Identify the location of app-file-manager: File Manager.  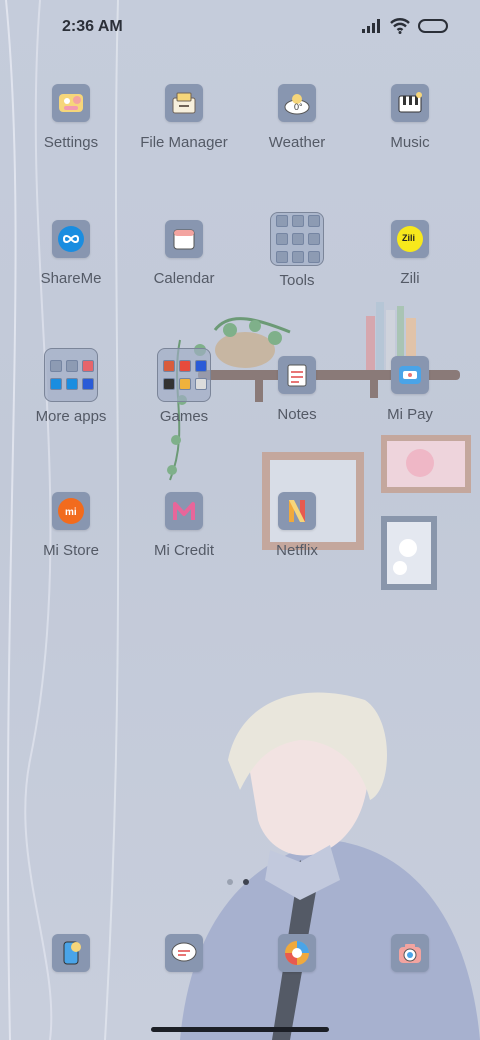
(184, 129).